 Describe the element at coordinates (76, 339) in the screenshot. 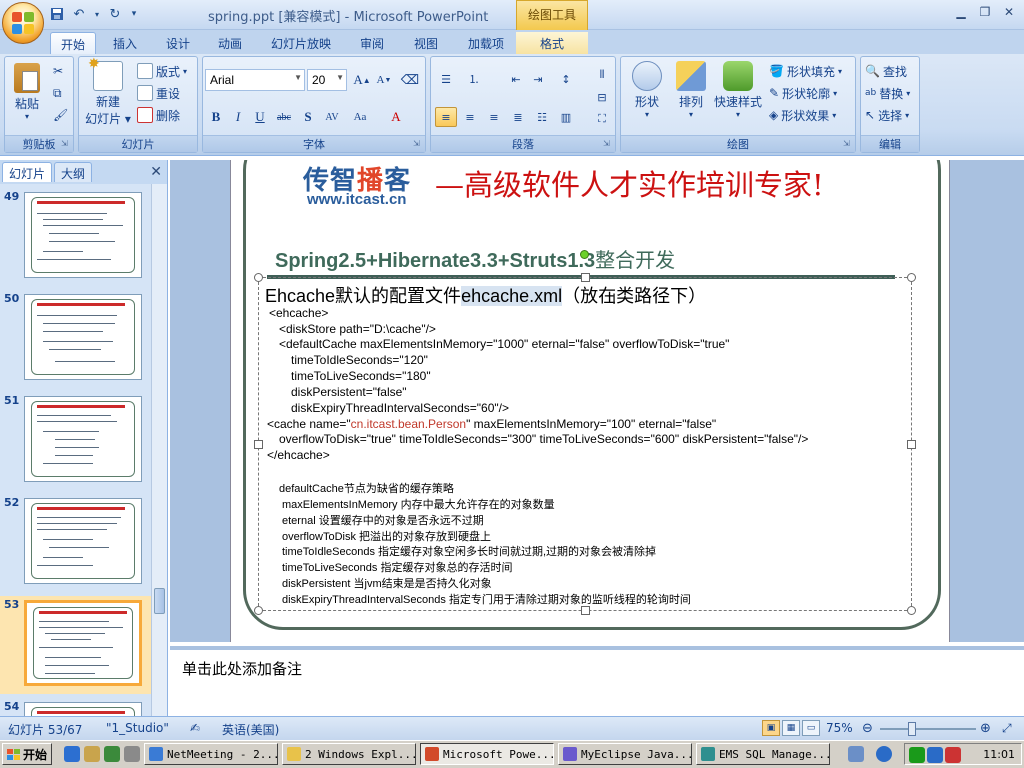

I see `slide-thumbnail: 50` at that location.